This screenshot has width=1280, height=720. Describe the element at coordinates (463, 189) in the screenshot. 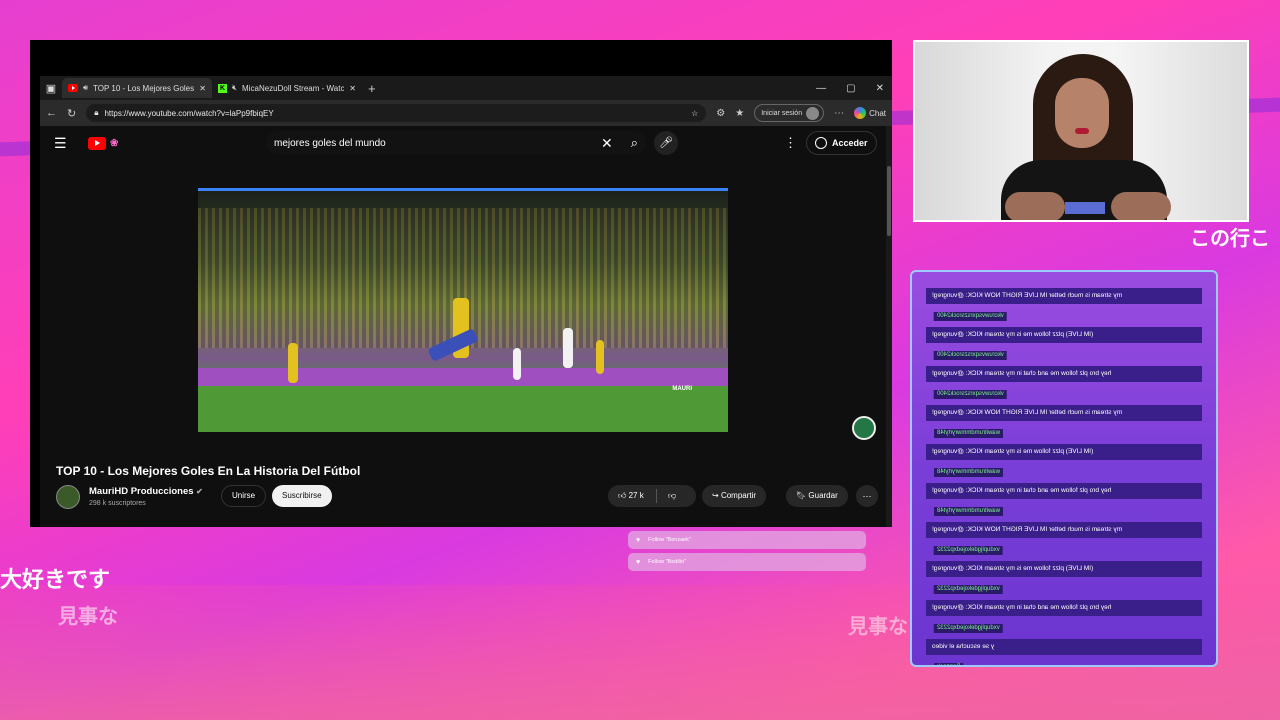

I see `progress-bar` at that location.